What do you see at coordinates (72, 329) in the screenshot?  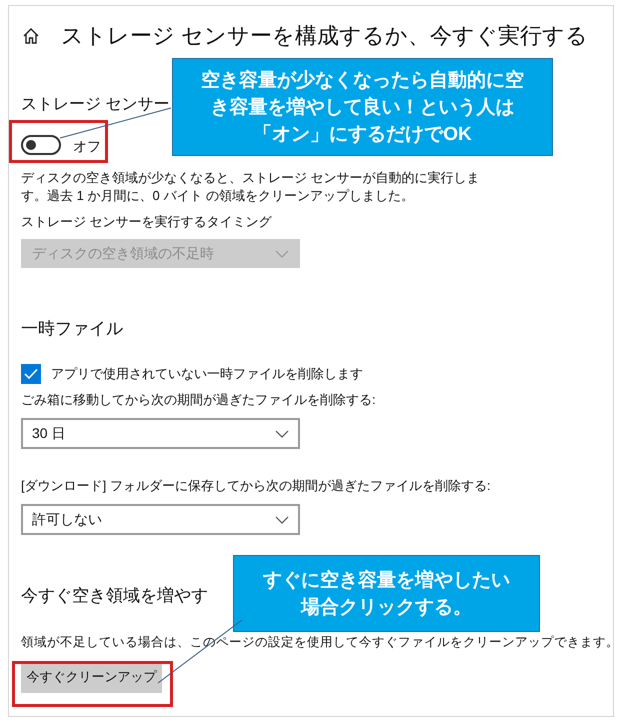 I see `section-heading: 一時ファイル` at bounding box center [72, 329].